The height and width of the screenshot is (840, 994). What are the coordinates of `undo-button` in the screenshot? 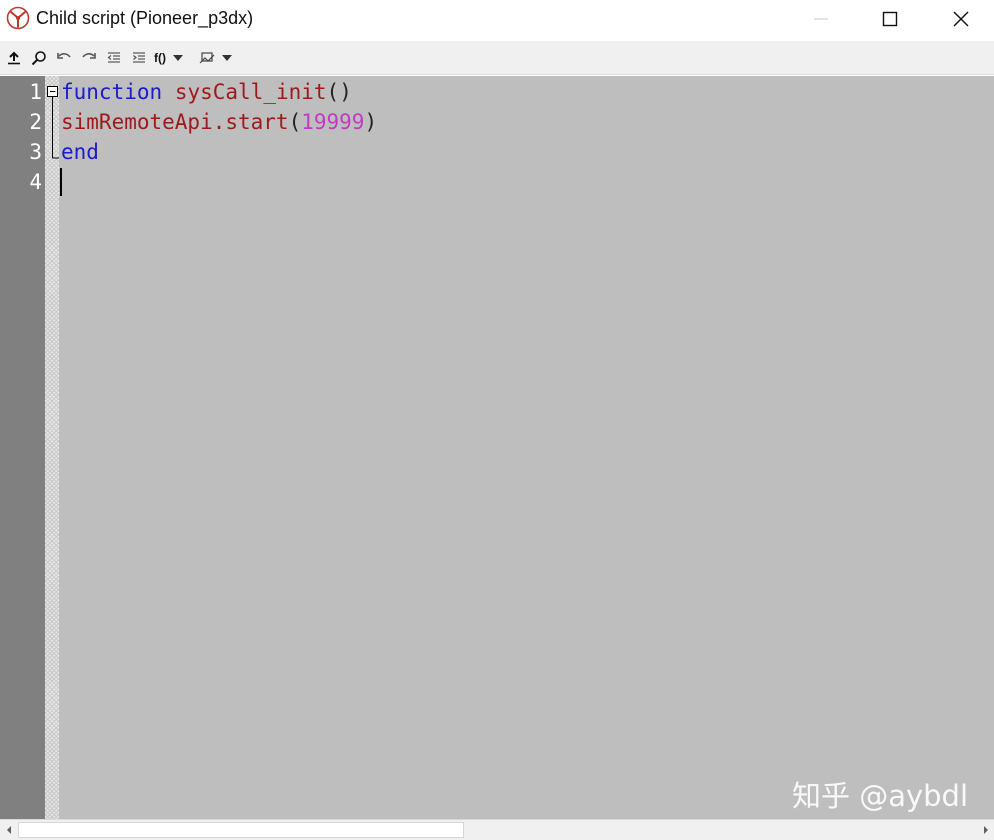 It's located at (64, 58).